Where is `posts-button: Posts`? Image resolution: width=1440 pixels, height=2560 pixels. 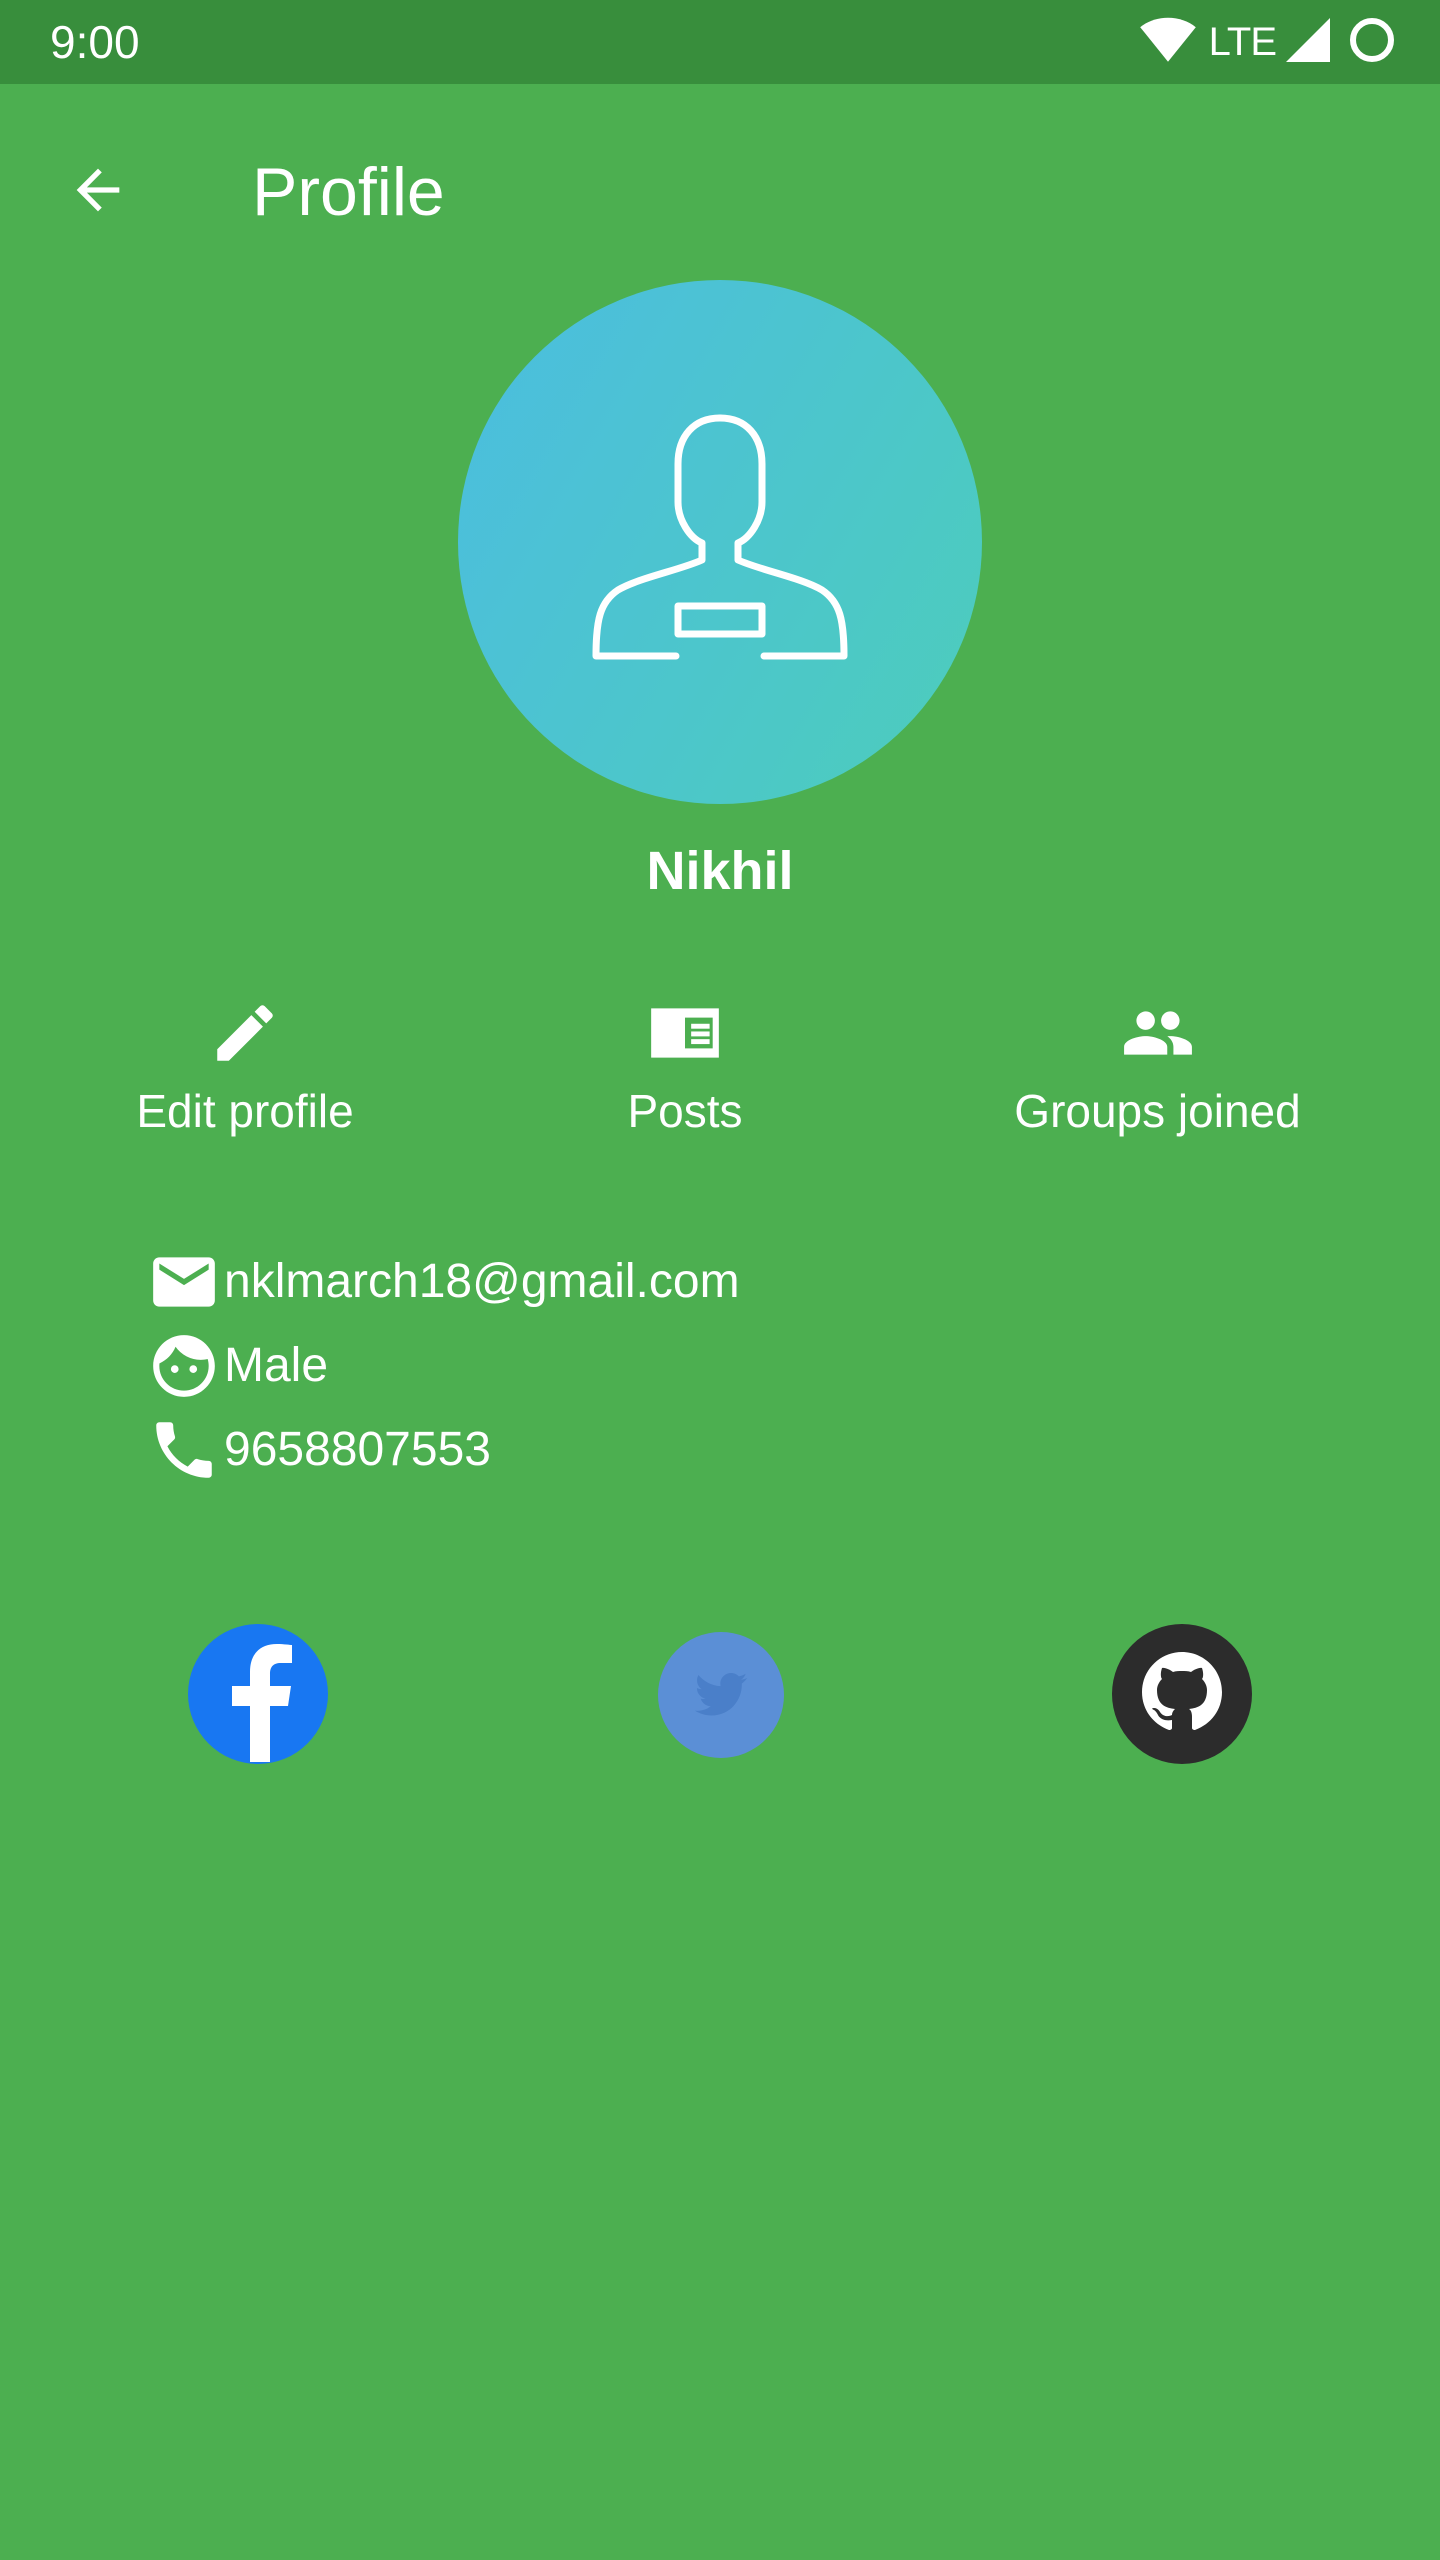 posts-button: Posts is located at coordinates (685, 1068).